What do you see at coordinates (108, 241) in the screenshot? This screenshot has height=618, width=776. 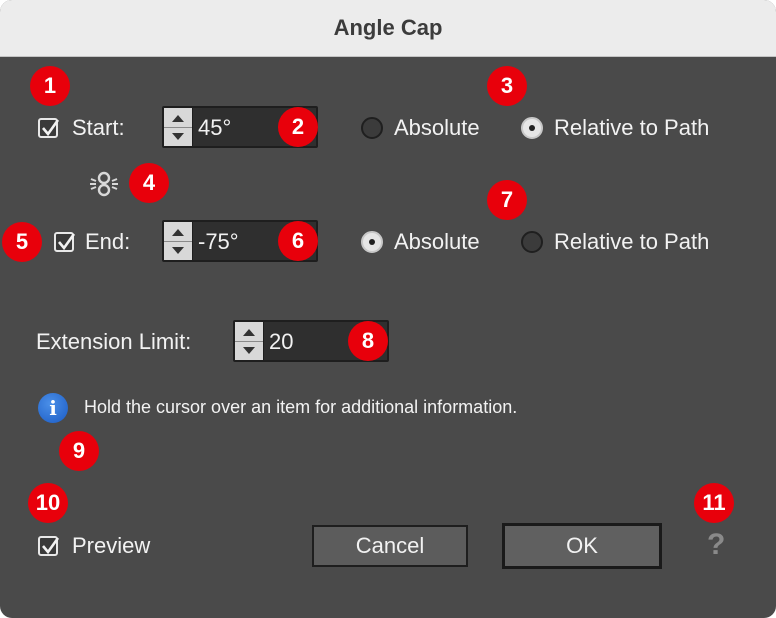 I see `end-label: End:` at bounding box center [108, 241].